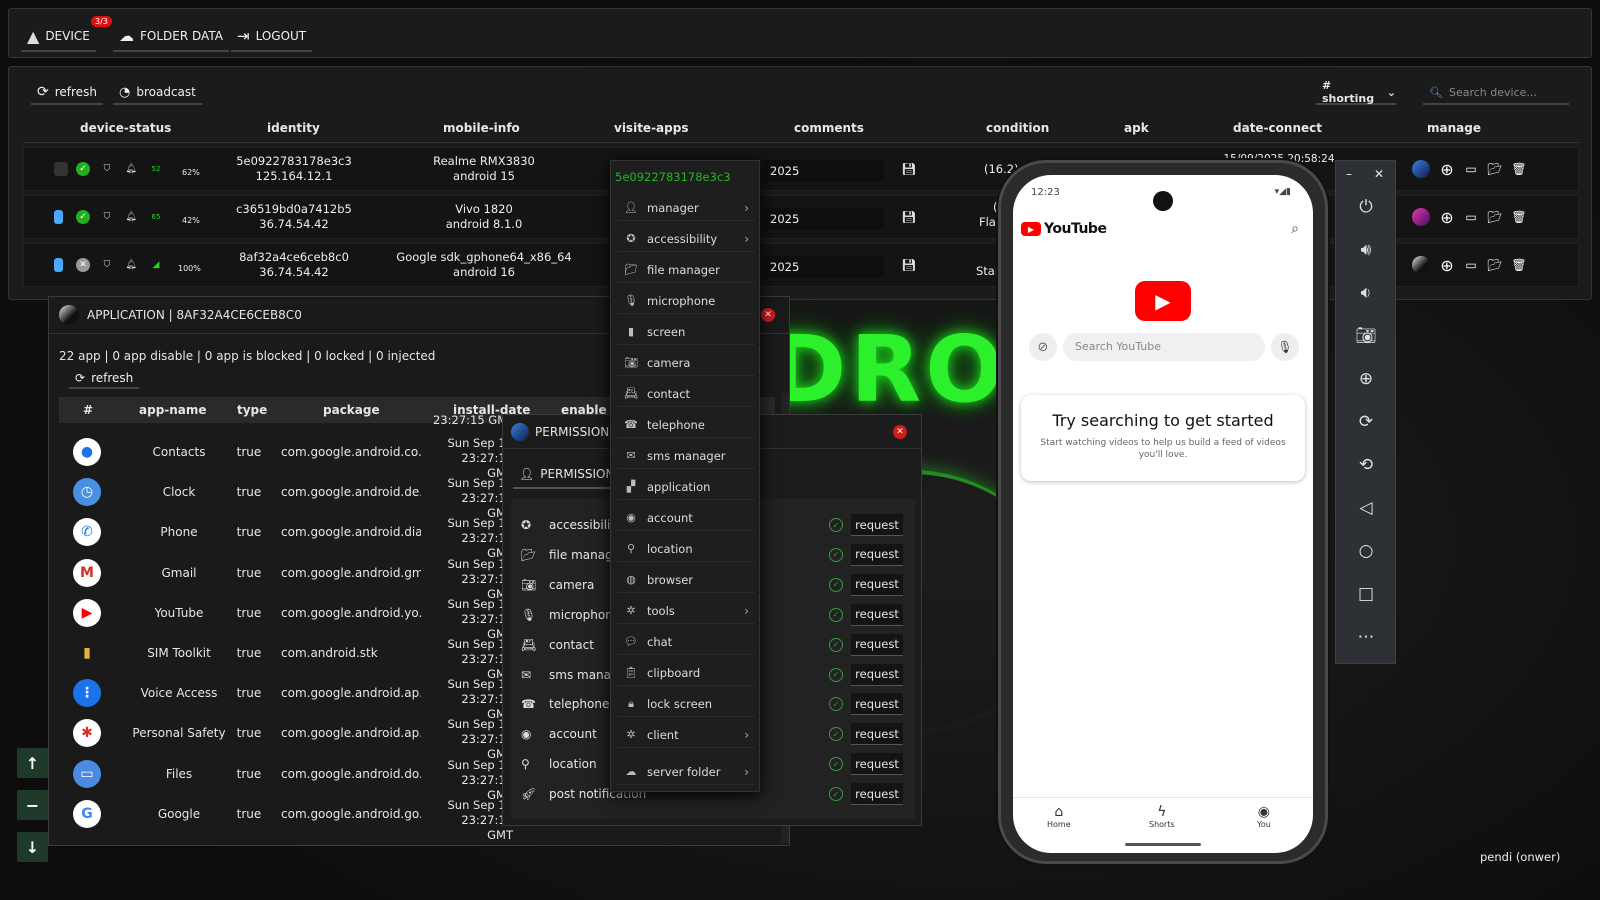  What do you see at coordinates (32, 763) in the screenshot?
I see `scroll-up-button: ↑` at bounding box center [32, 763].